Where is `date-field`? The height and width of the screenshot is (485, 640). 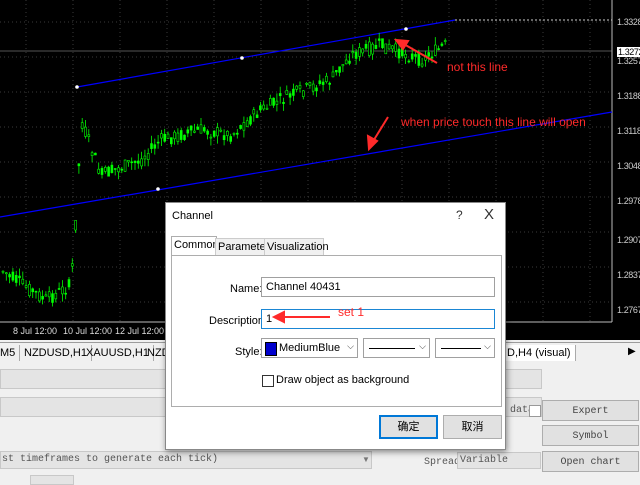
date-field is located at coordinates (52, 480).